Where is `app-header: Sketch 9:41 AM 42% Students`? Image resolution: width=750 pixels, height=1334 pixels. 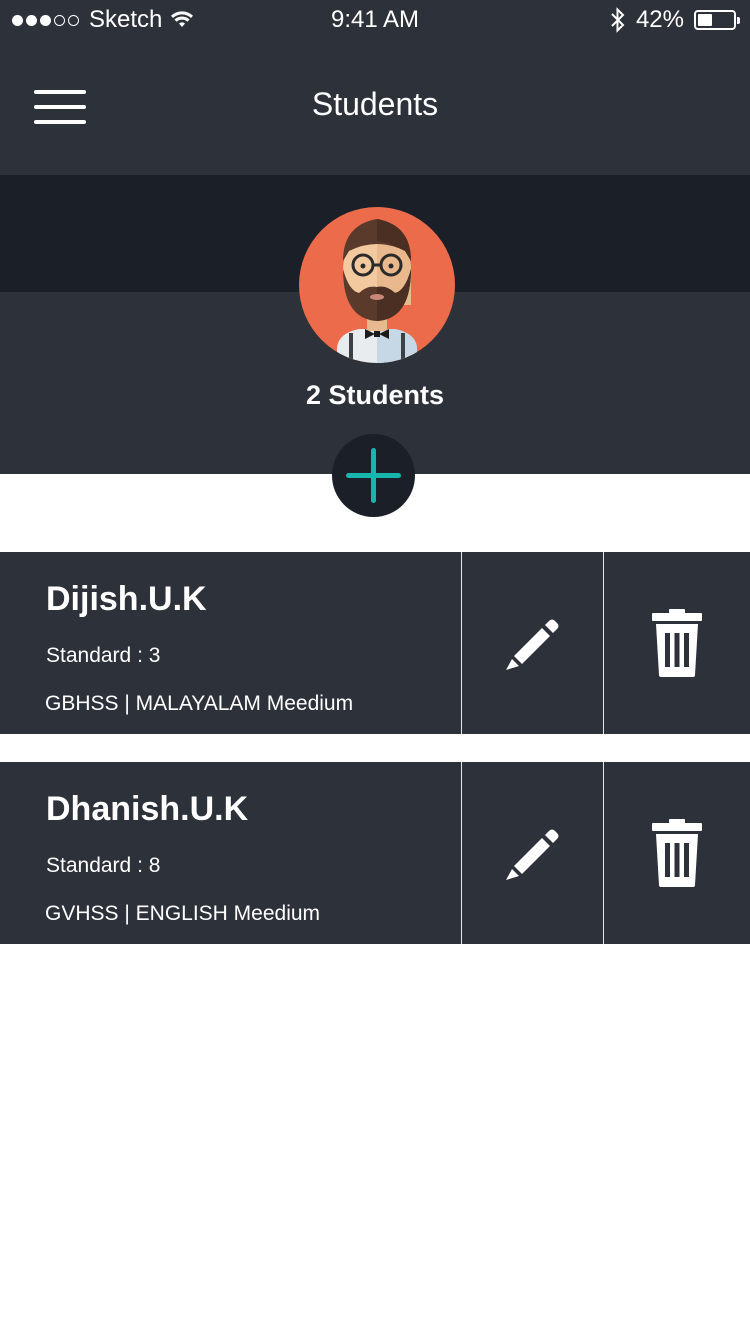
app-header: Sketch 9:41 AM 42% Students is located at coordinates (375, 87).